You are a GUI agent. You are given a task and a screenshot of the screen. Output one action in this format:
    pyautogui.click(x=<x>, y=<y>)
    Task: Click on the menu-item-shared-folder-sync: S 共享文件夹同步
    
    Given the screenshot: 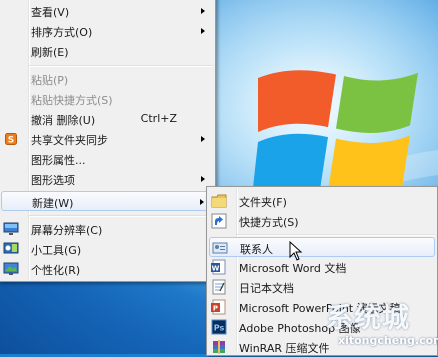 What is the action you would take?
    pyautogui.click(x=107, y=139)
    